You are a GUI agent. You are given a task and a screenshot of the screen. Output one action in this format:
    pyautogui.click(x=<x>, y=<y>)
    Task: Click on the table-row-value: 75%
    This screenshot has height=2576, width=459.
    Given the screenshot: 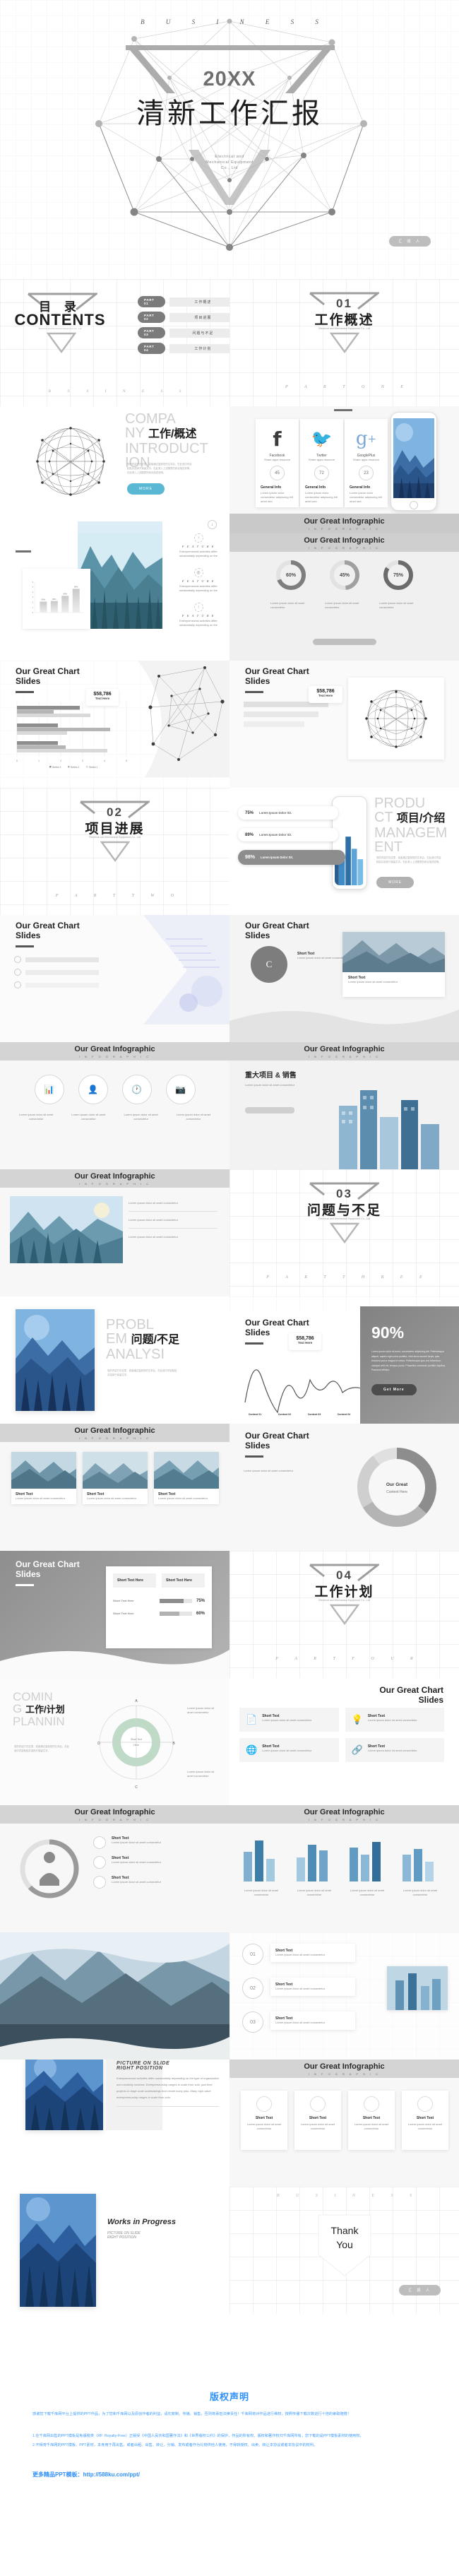 What is the action you would take?
    pyautogui.click(x=200, y=1601)
    